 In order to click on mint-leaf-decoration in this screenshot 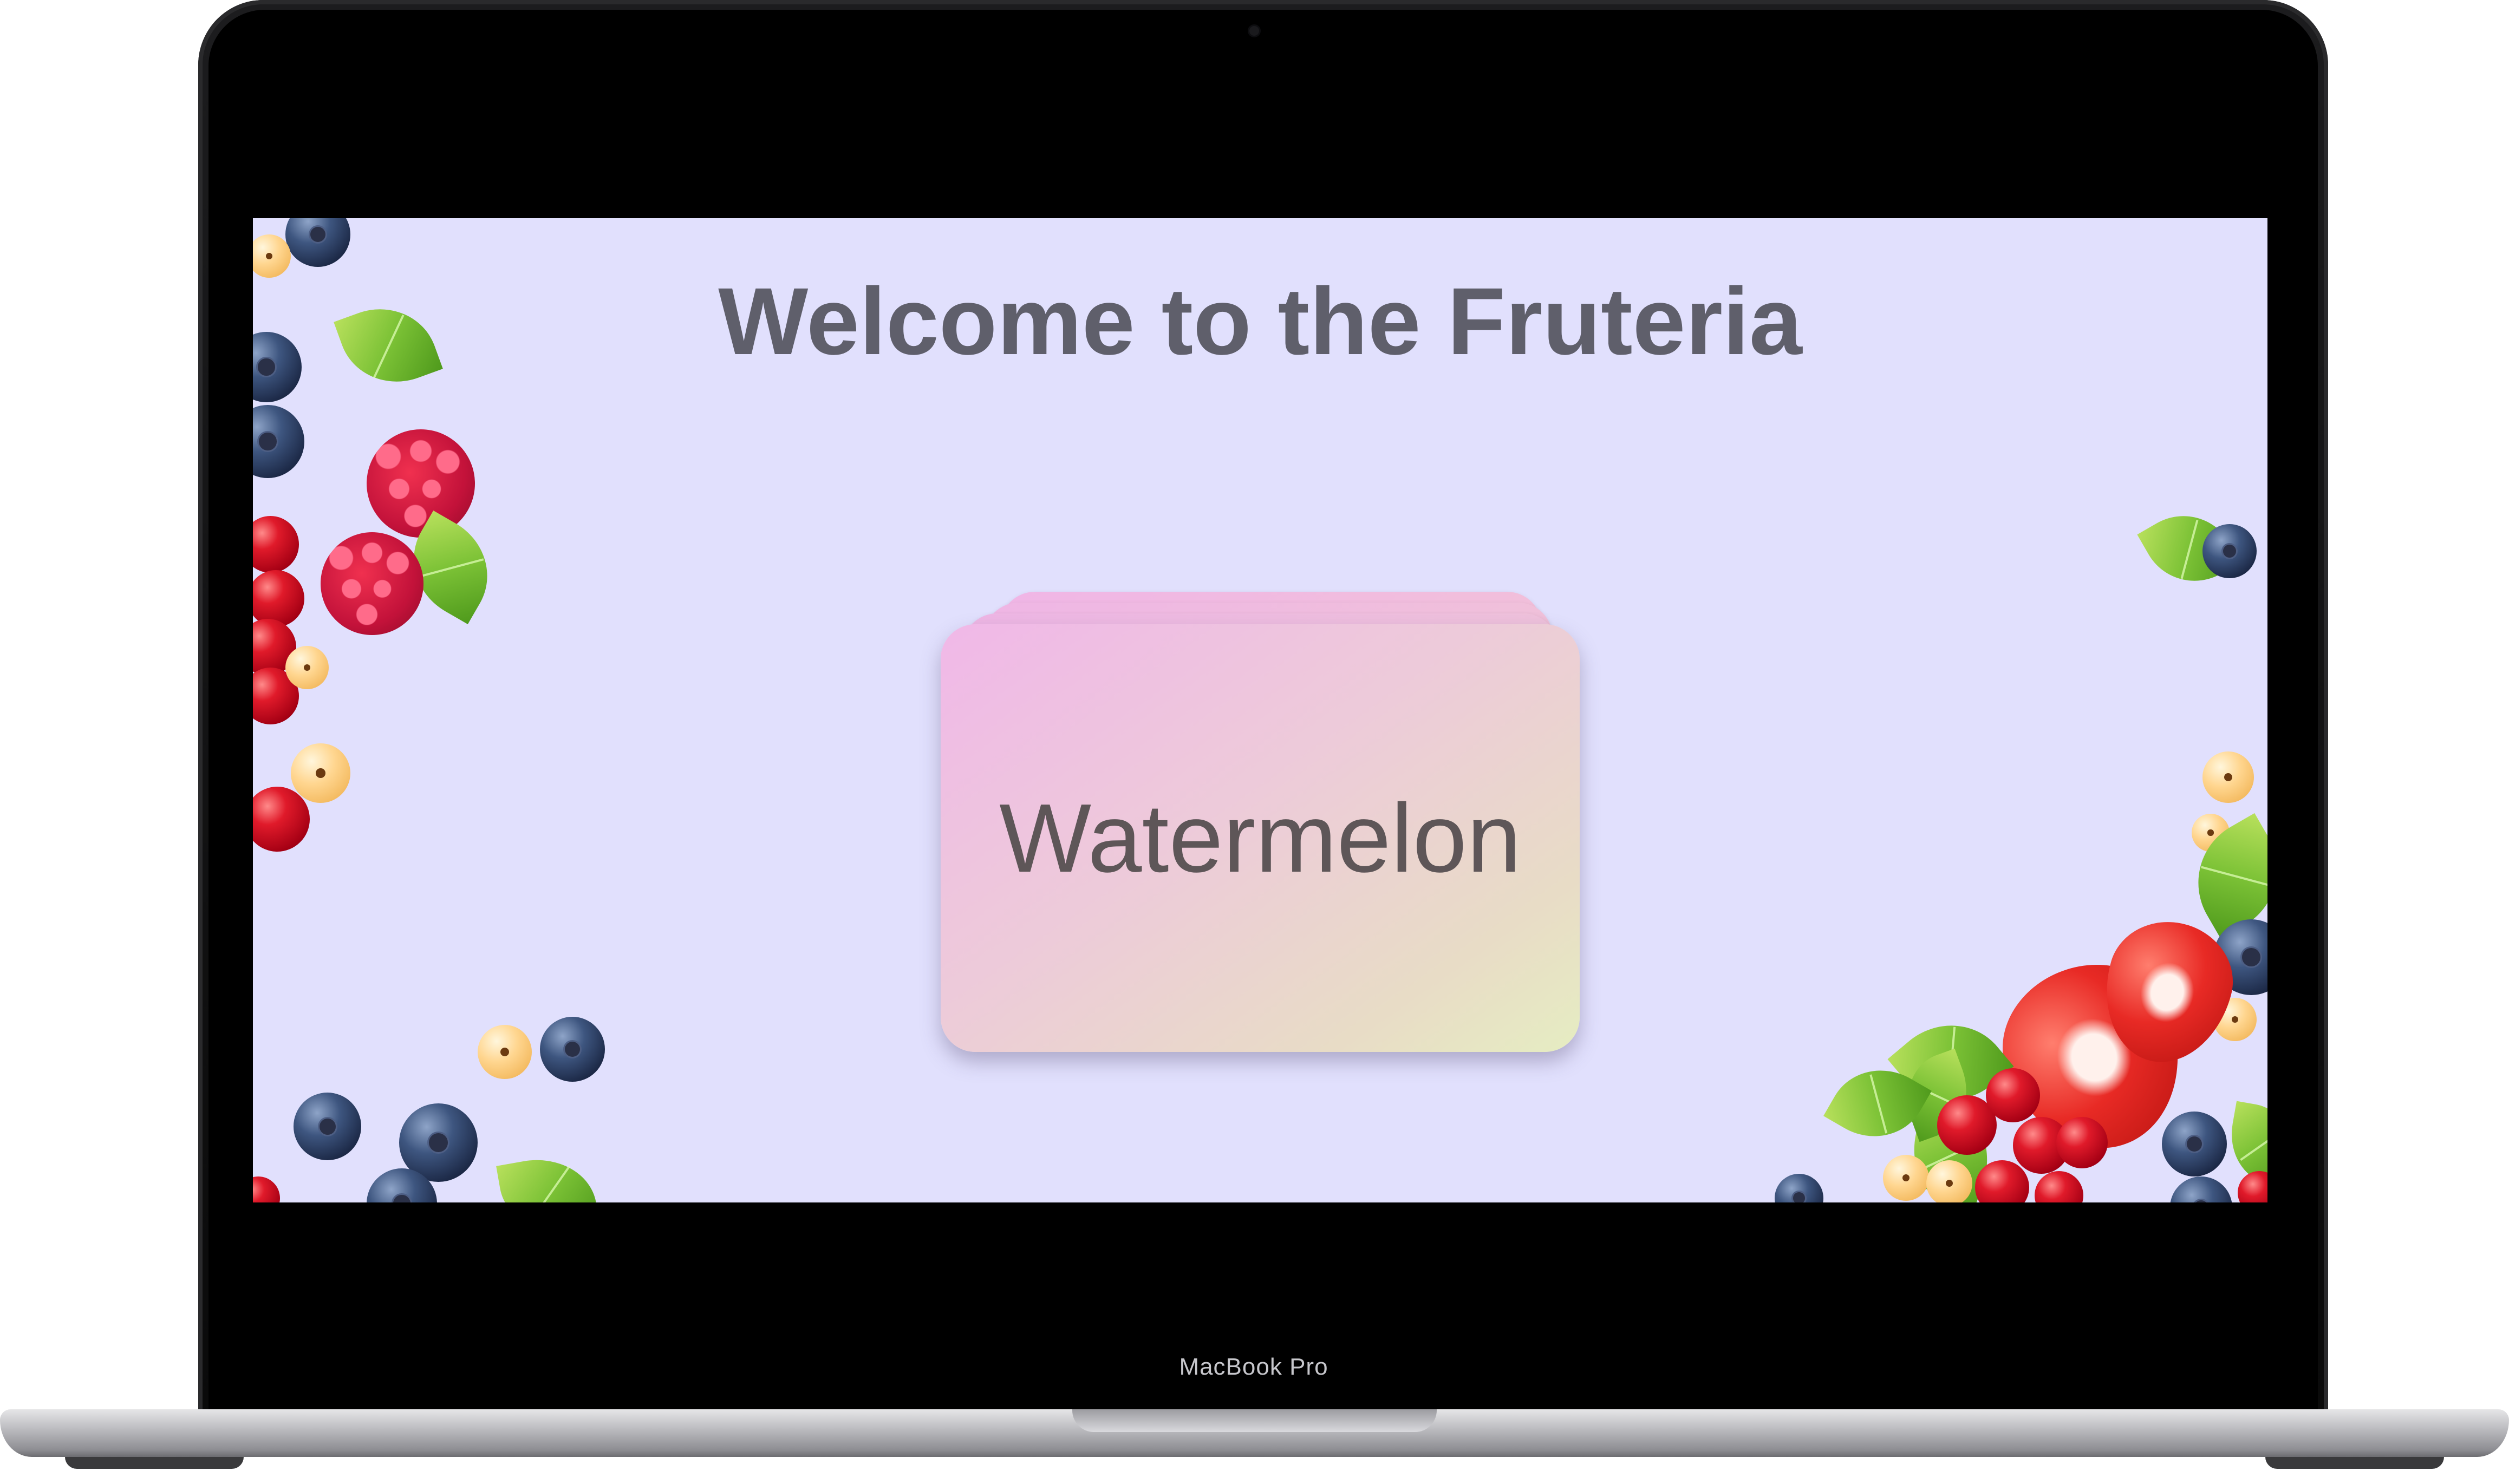, I will do `click(548, 1176)`.